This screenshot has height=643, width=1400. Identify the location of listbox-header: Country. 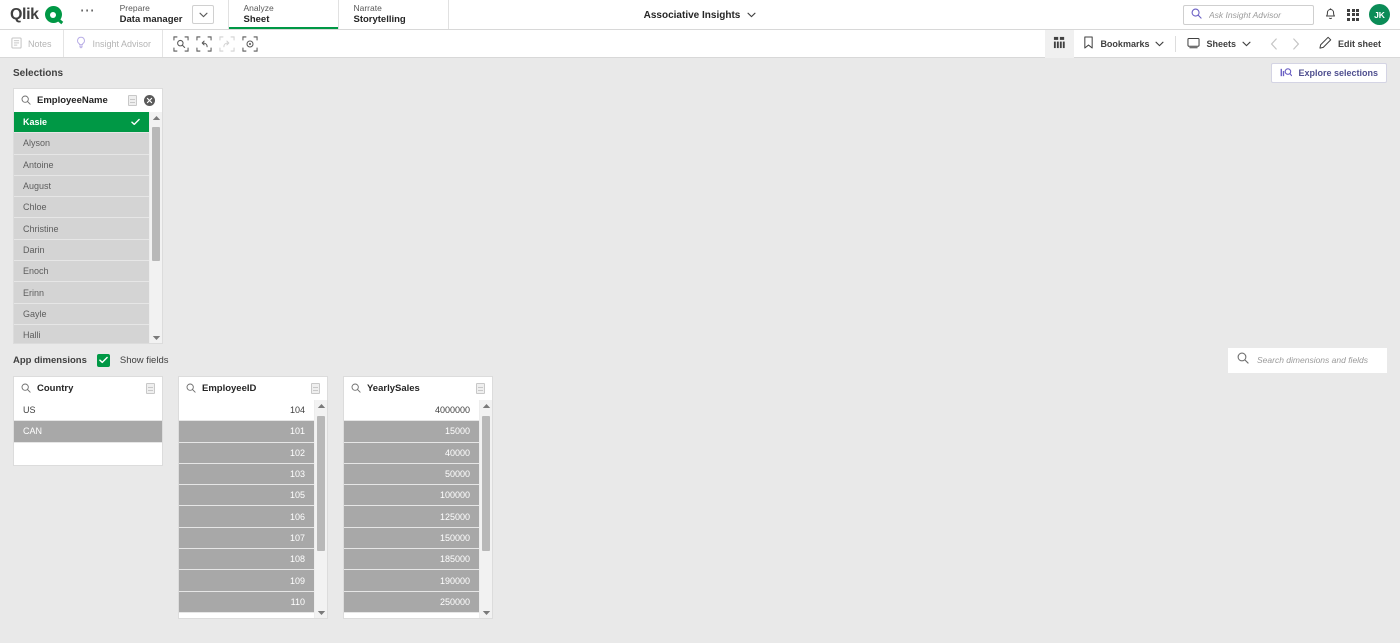
(88, 388).